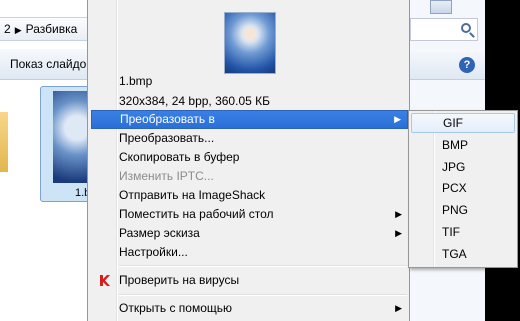  Describe the element at coordinates (249, 233) in the screenshot. I see `menu-item-thumbnail-size: Размер эскиза ▶` at that location.